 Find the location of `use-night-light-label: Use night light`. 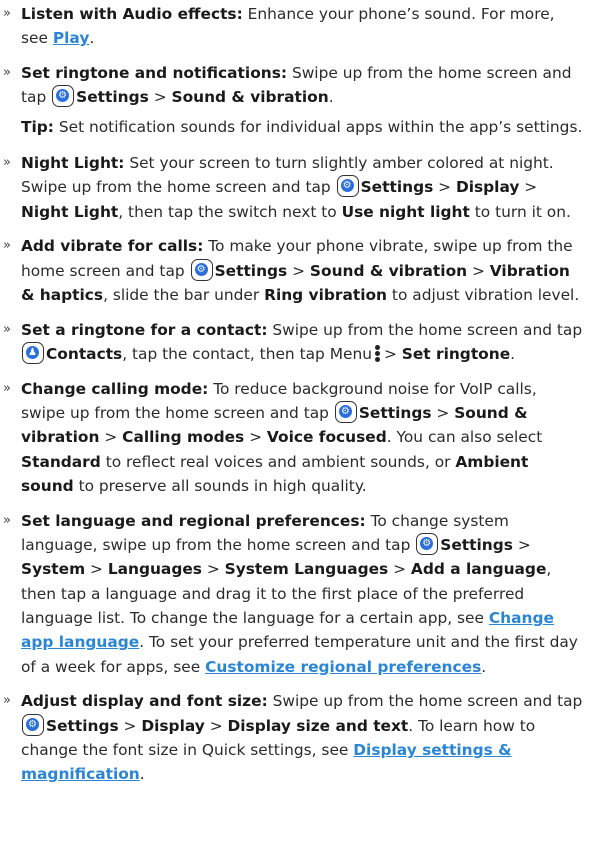

use-night-light-label: Use night light is located at coordinates (405, 211).